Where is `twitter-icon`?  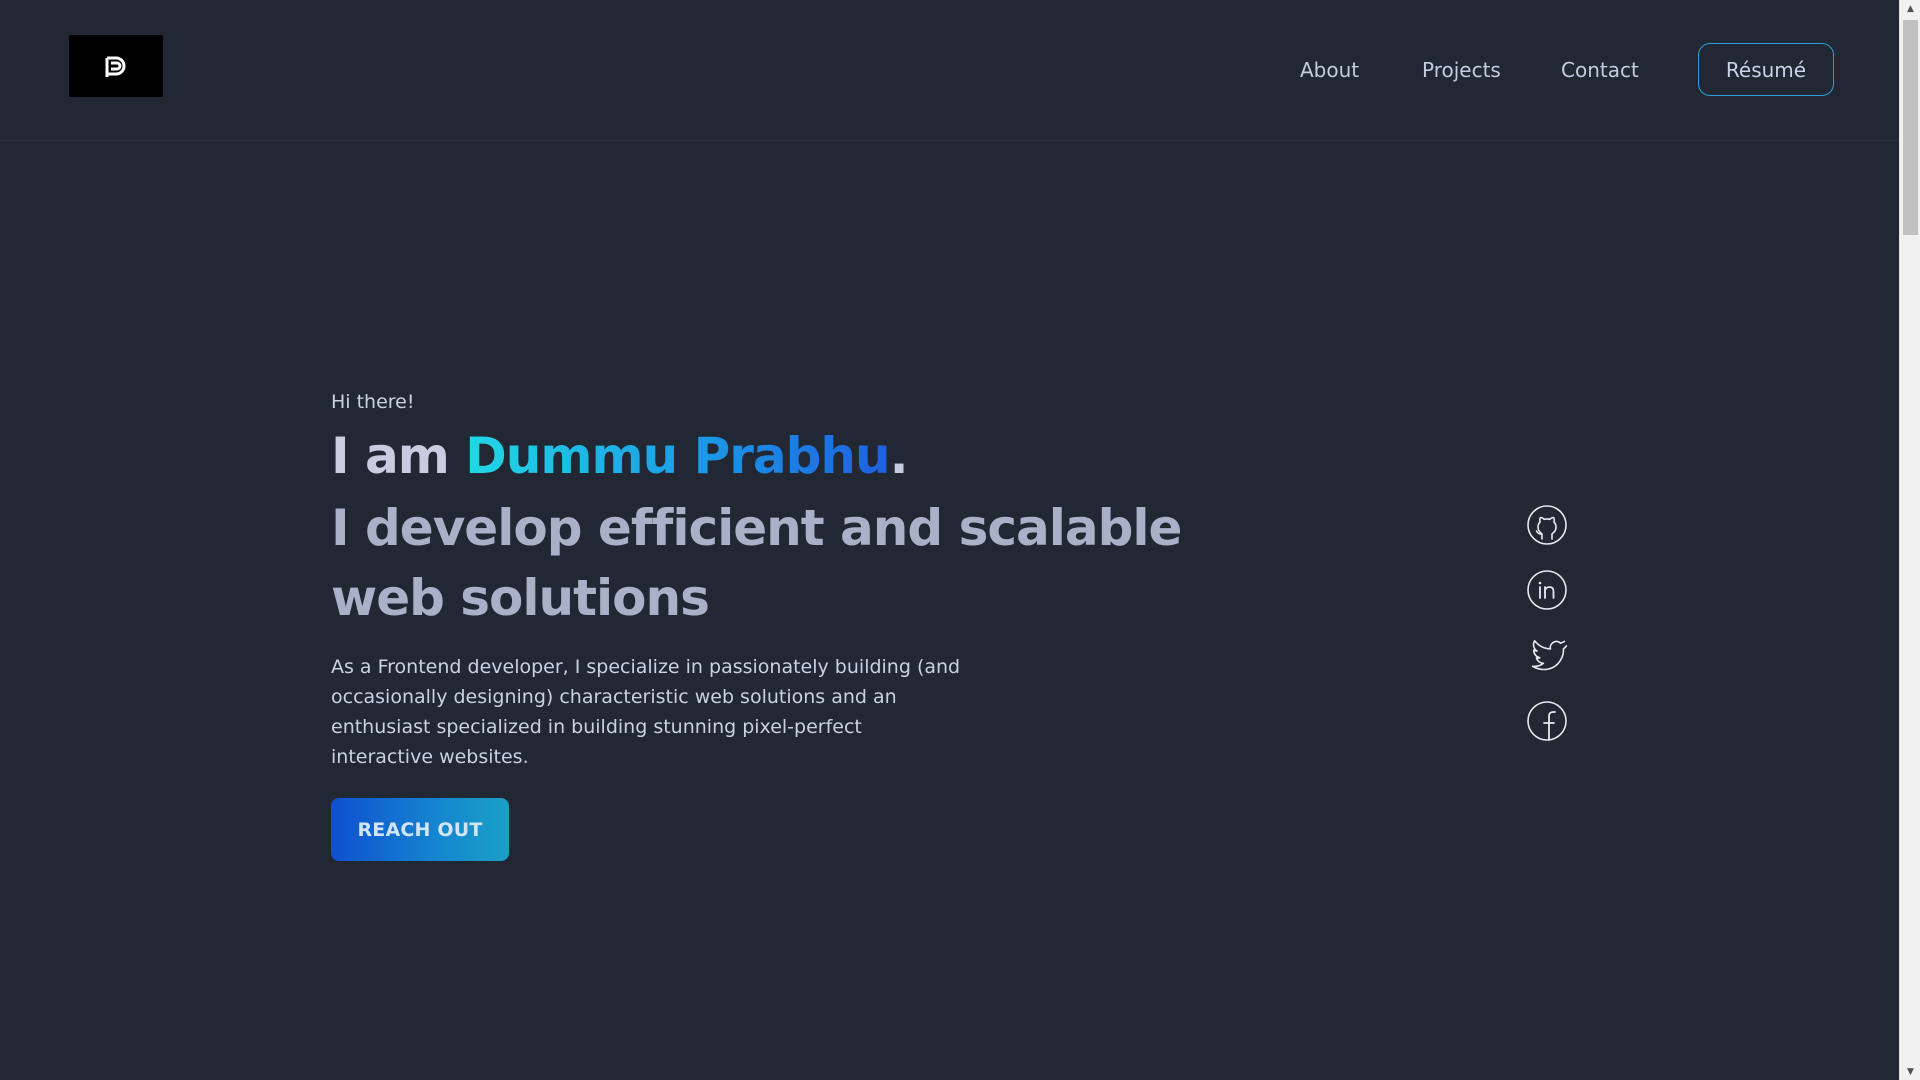 twitter-icon is located at coordinates (1549, 655).